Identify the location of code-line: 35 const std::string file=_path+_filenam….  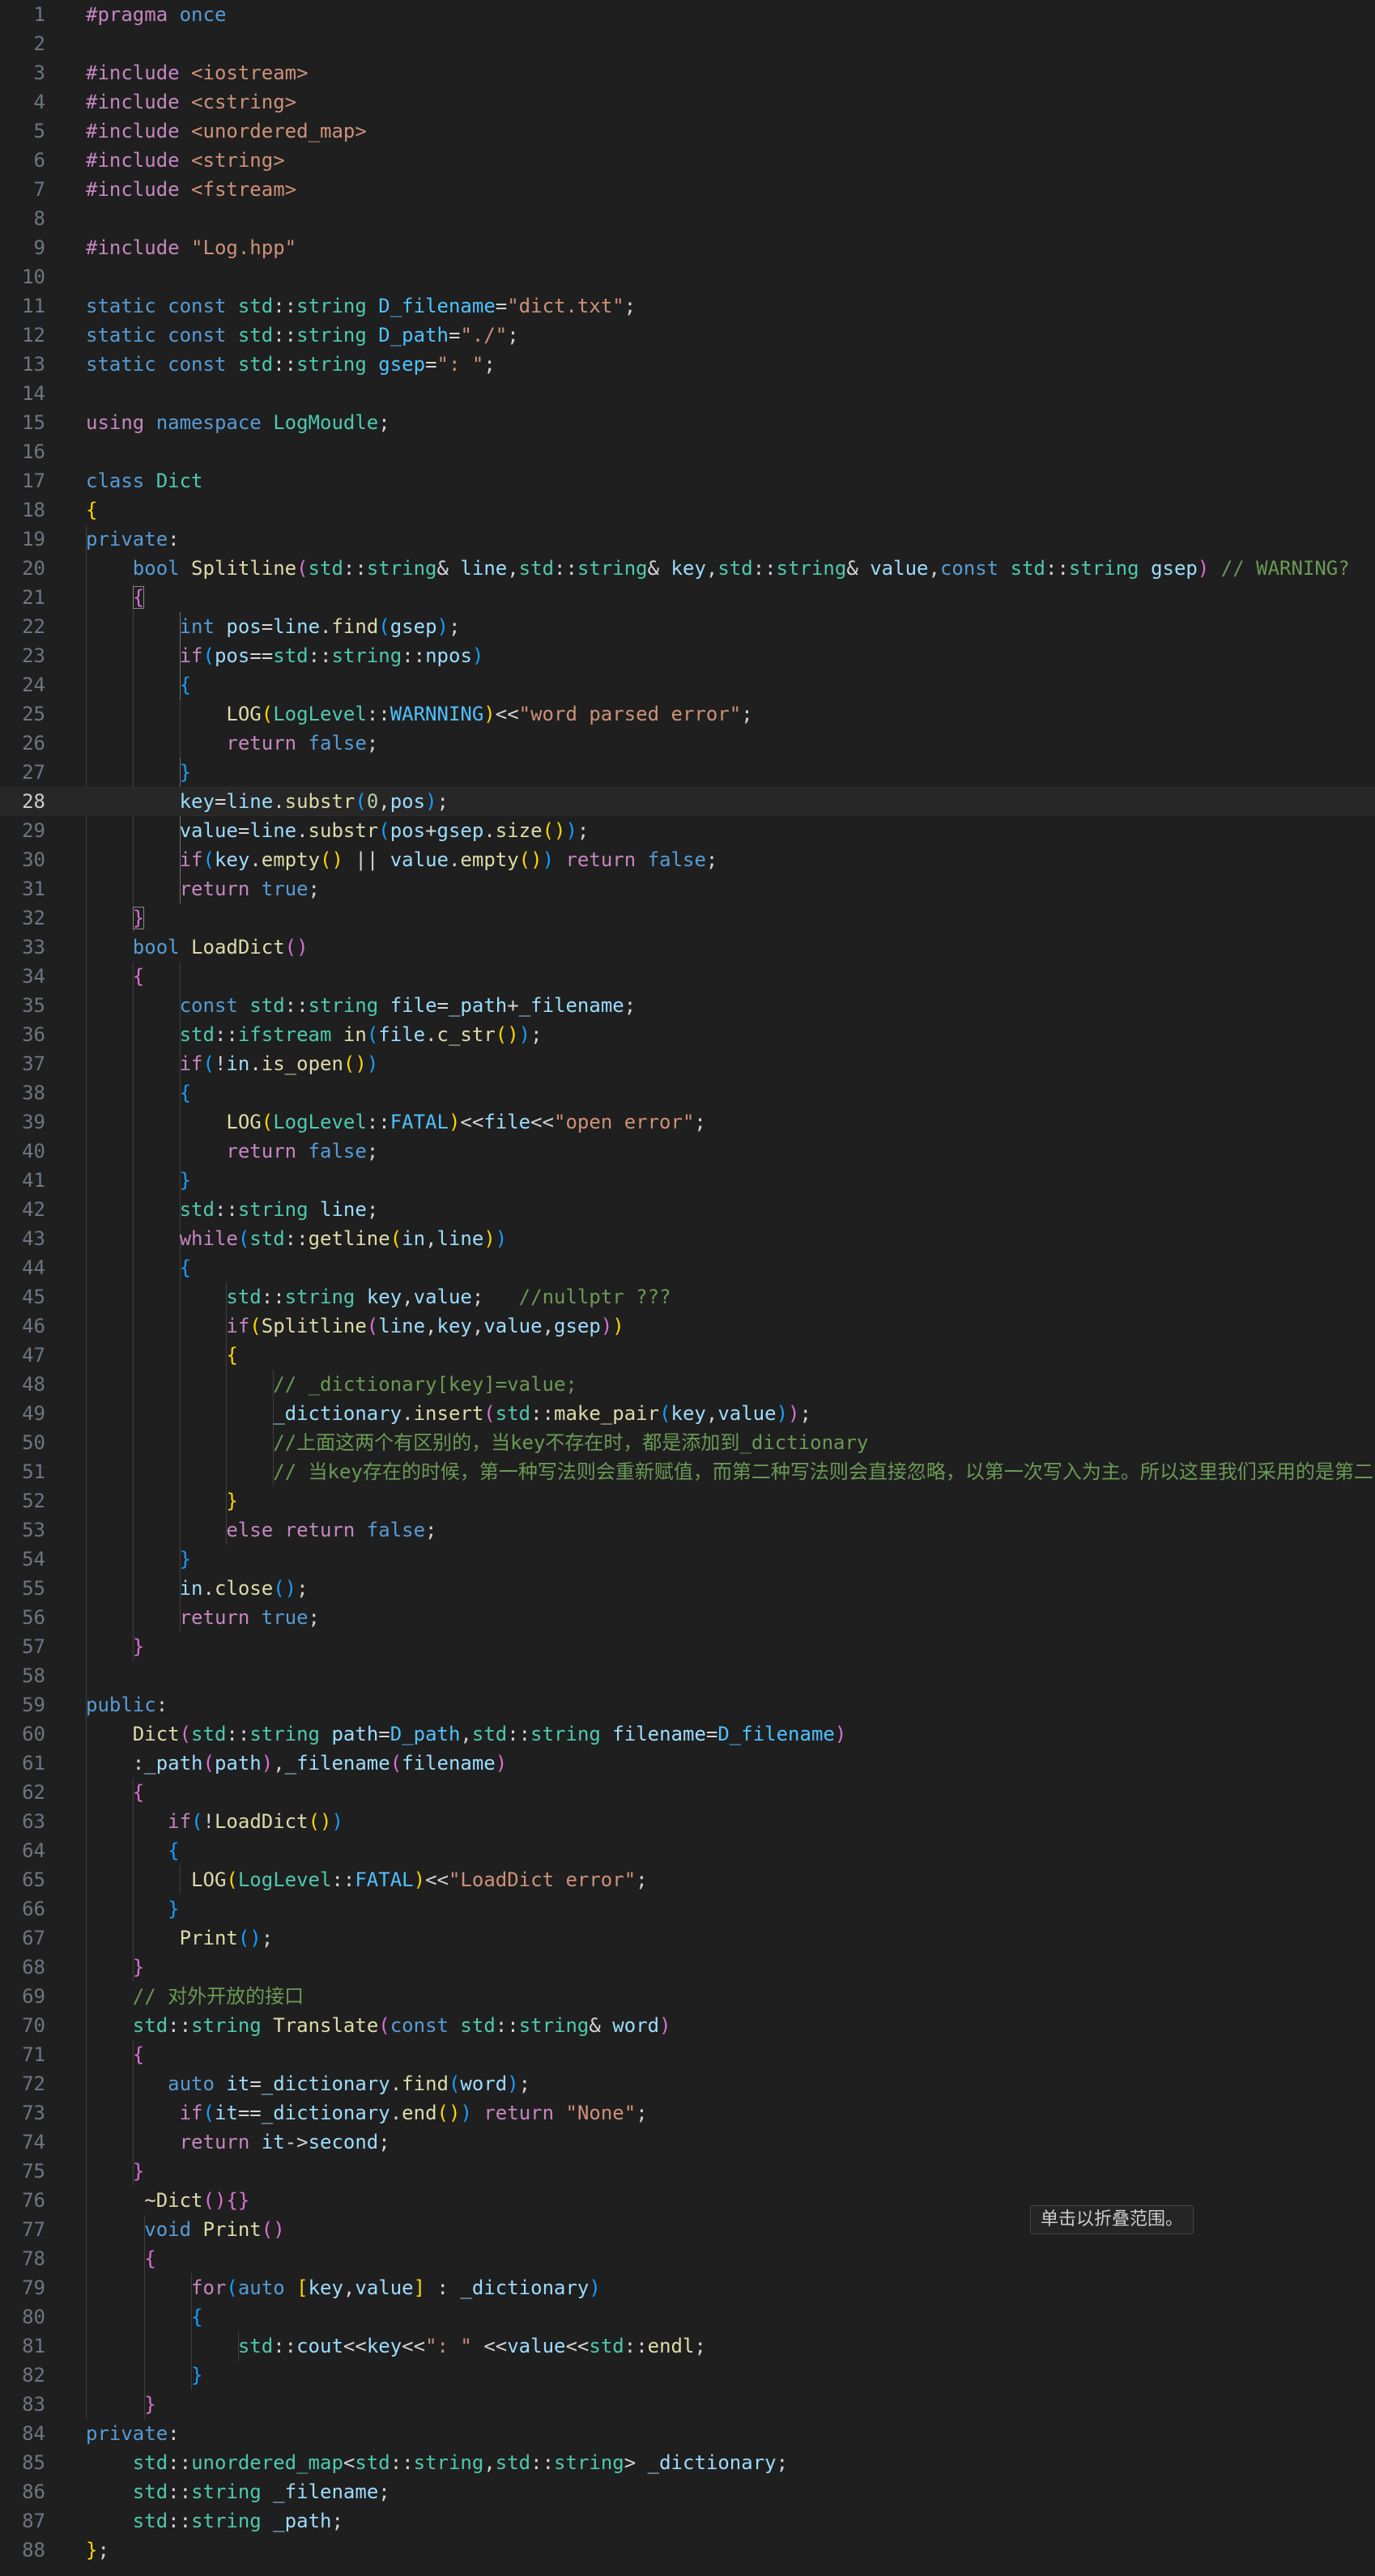
(687, 1006).